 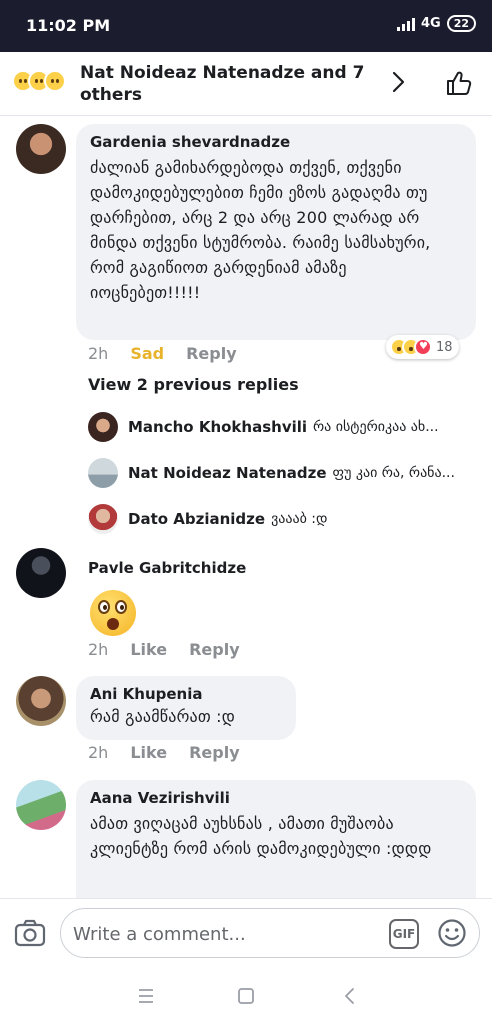 I want to click on status-bar: 11:02 PM 4G 22, so click(x=246, y=26).